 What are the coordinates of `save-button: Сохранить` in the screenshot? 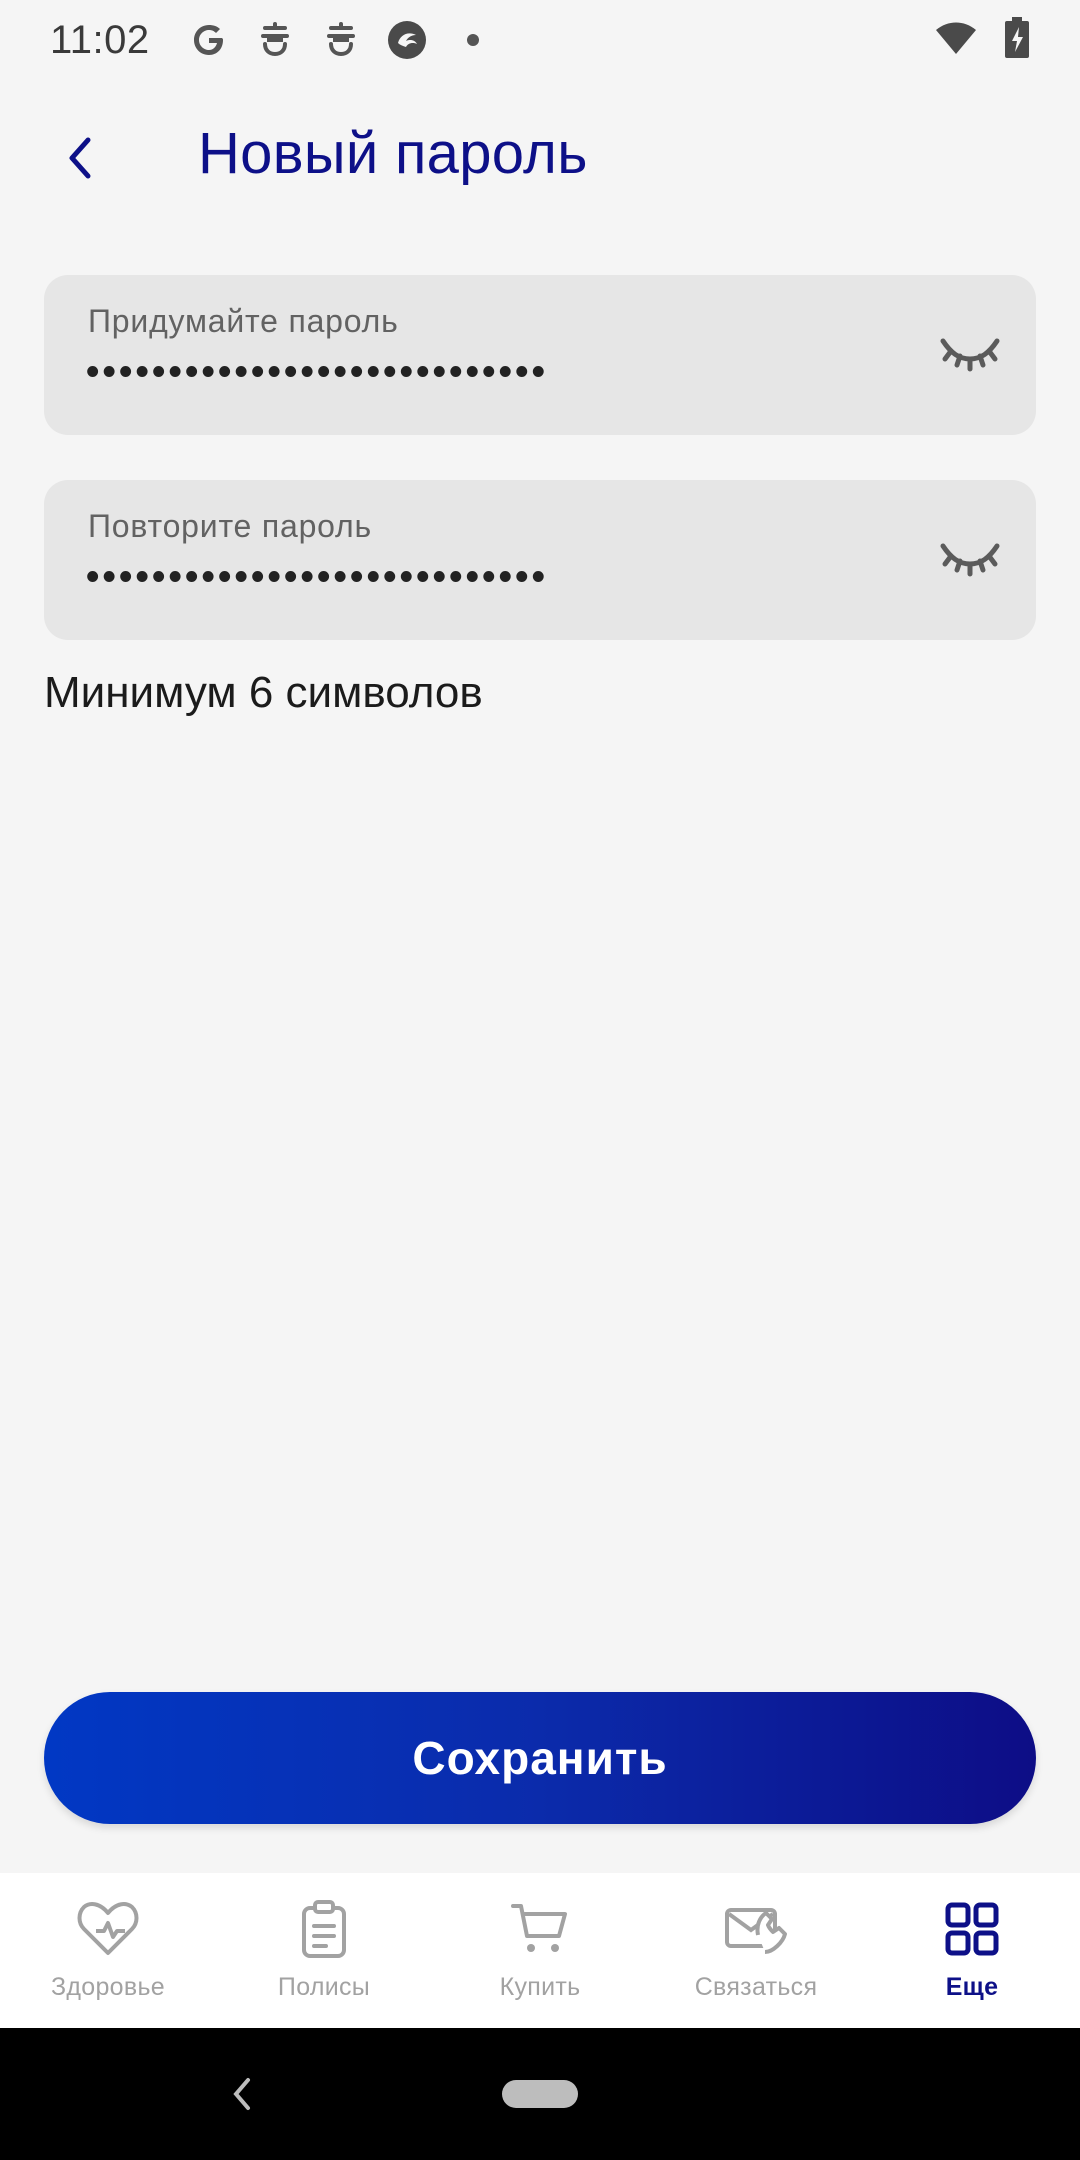 It's located at (540, 1758).